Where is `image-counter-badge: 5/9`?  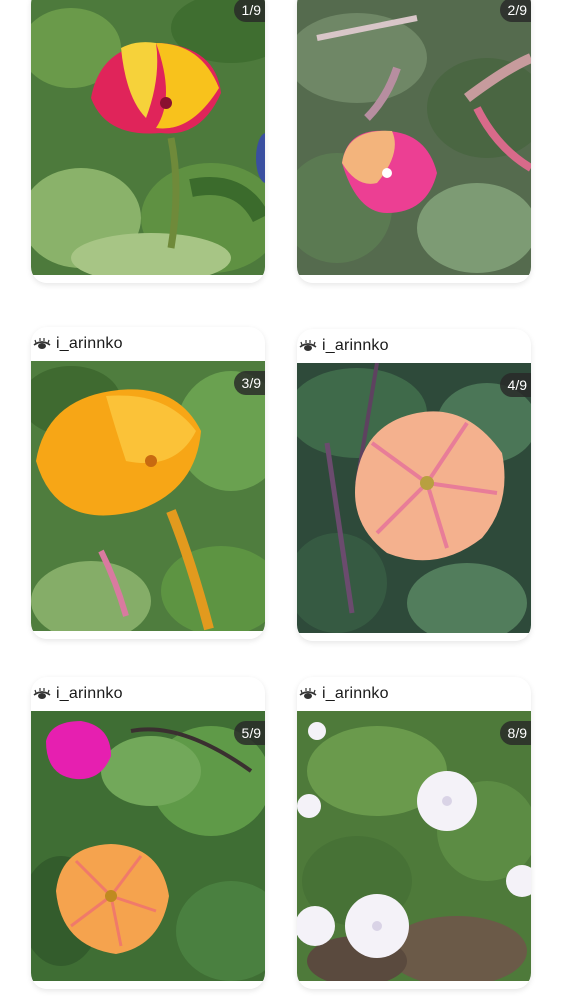
image-counter-badge: 5/9 is located at coordinates (249, 733).